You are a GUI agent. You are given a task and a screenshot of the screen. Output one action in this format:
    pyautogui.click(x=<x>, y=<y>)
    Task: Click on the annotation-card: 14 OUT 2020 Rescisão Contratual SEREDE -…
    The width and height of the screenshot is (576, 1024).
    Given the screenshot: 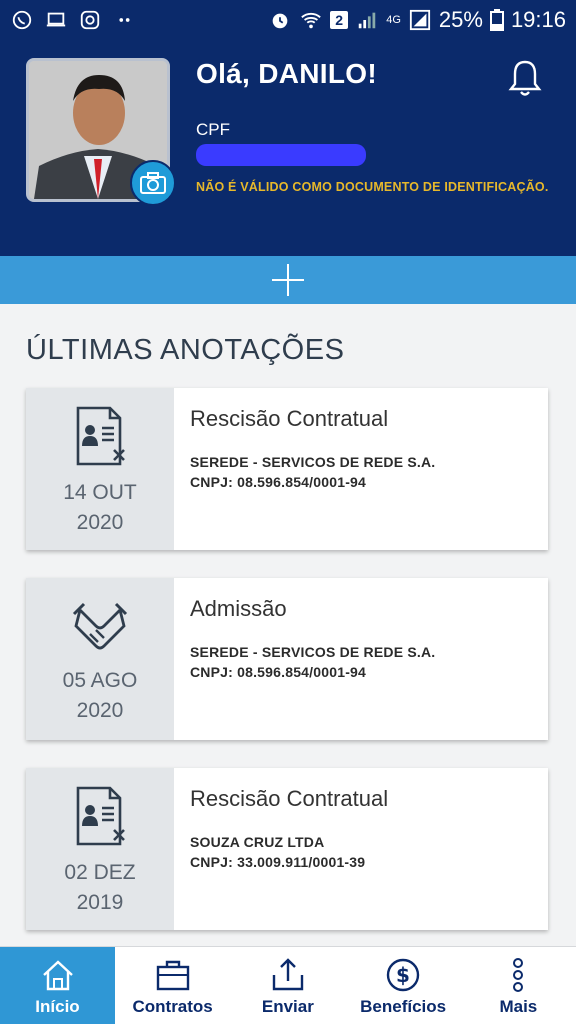 What is the action you would take?
    pyautogui.click(x=287, y=469)
    